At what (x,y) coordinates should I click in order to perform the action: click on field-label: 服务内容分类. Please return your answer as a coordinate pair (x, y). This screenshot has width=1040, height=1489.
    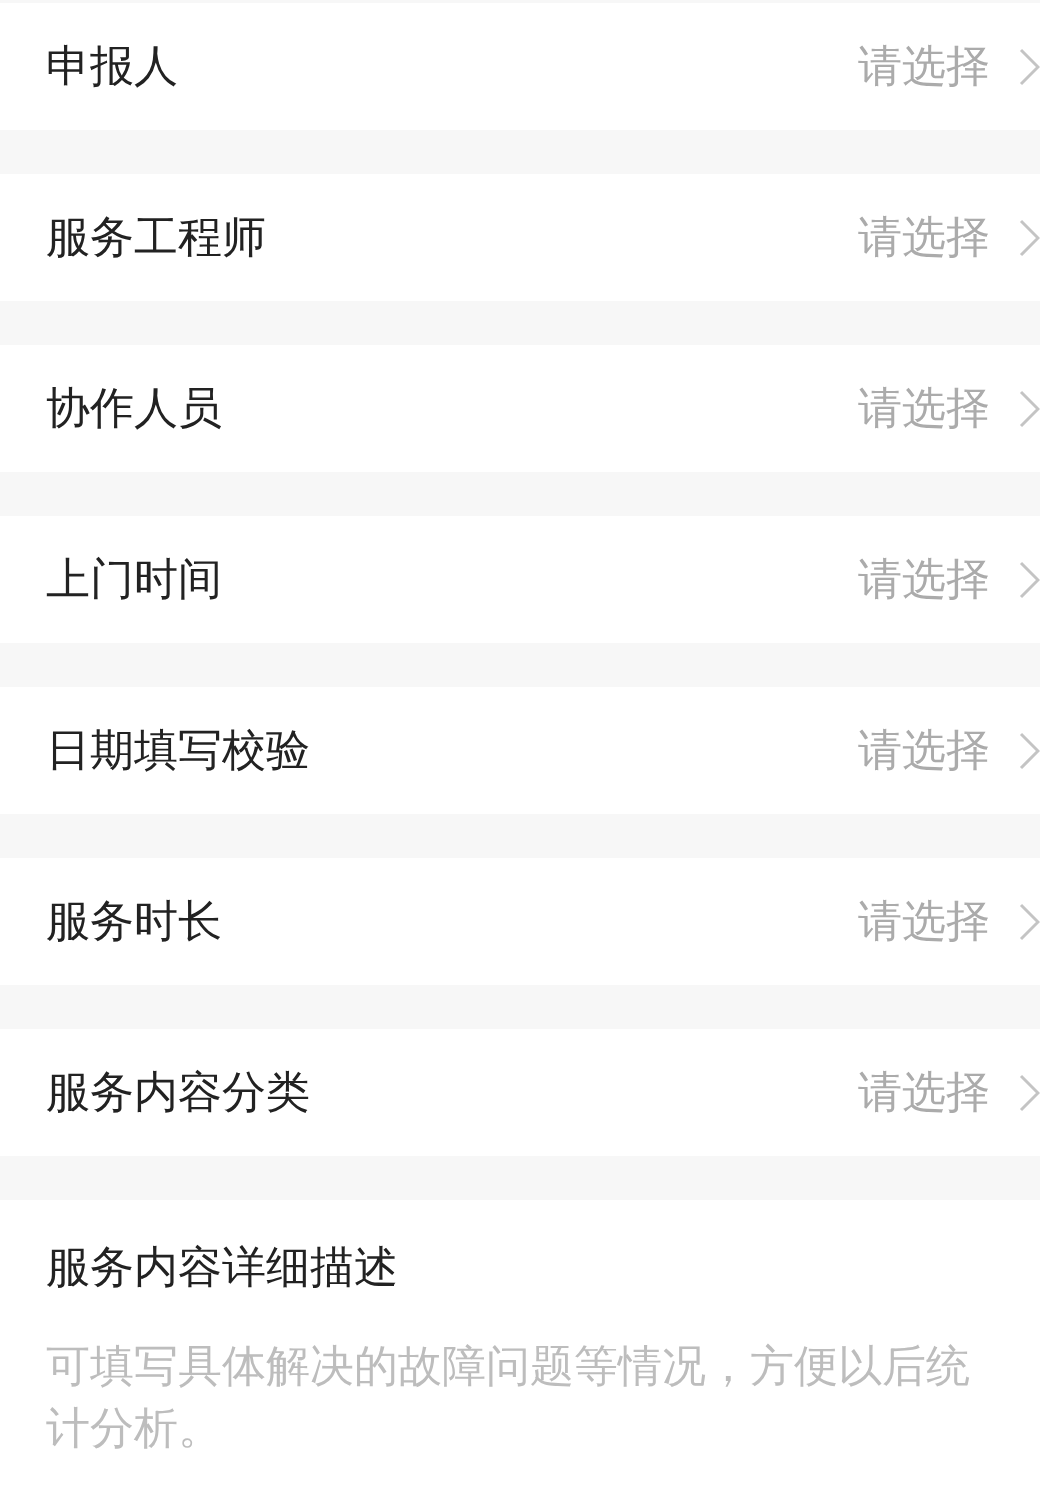
    Looking at the image, I should click on (178, 1092).